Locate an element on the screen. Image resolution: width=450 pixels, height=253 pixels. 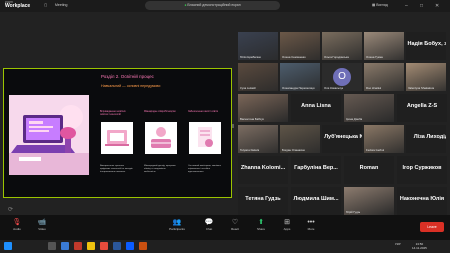
participant-name: Roman is located at coordinates (369, 168).